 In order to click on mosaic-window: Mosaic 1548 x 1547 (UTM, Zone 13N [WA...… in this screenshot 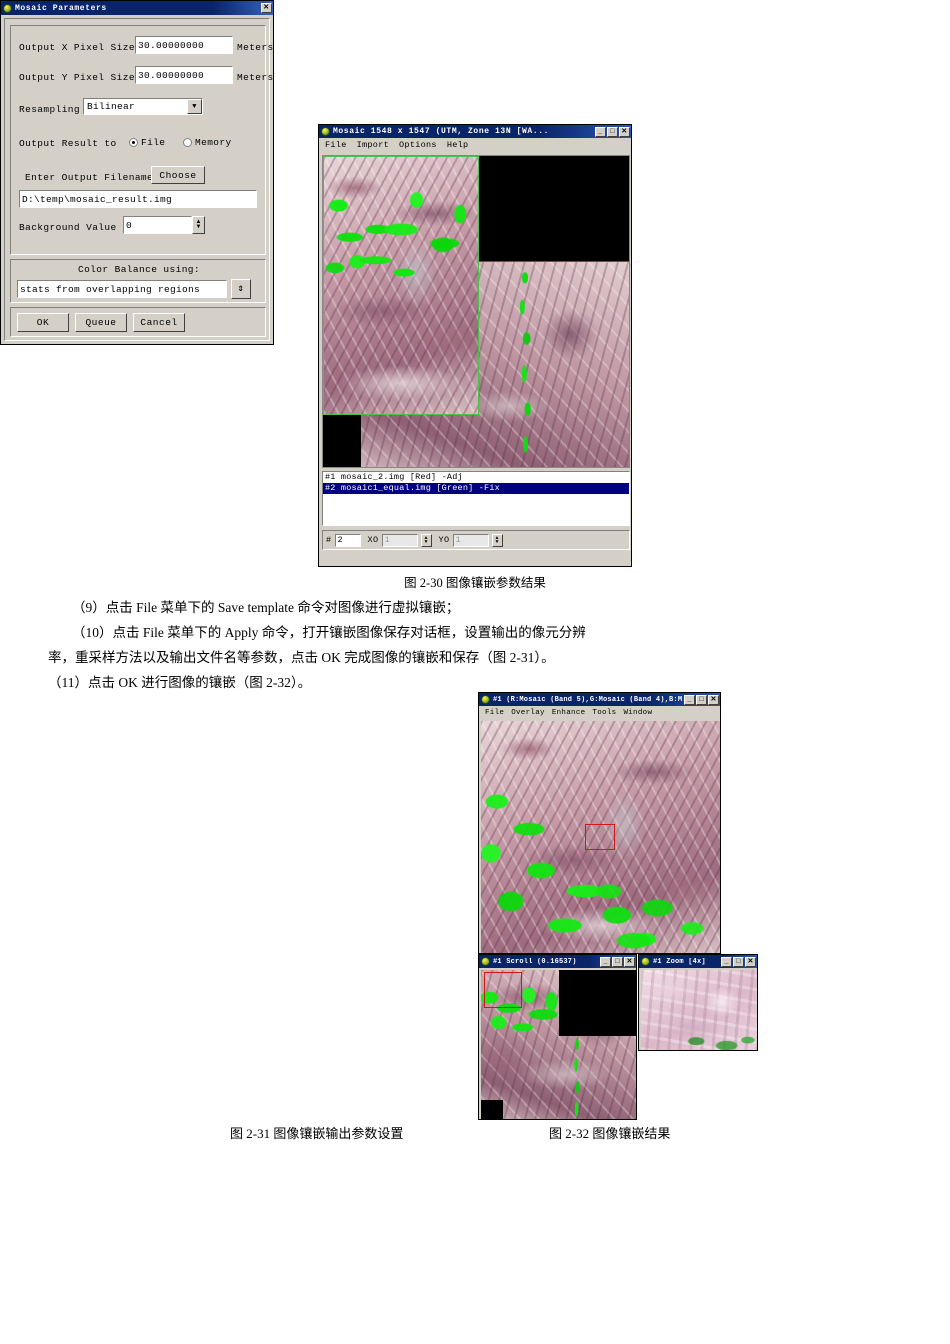, I will do `click(475, 345)`.